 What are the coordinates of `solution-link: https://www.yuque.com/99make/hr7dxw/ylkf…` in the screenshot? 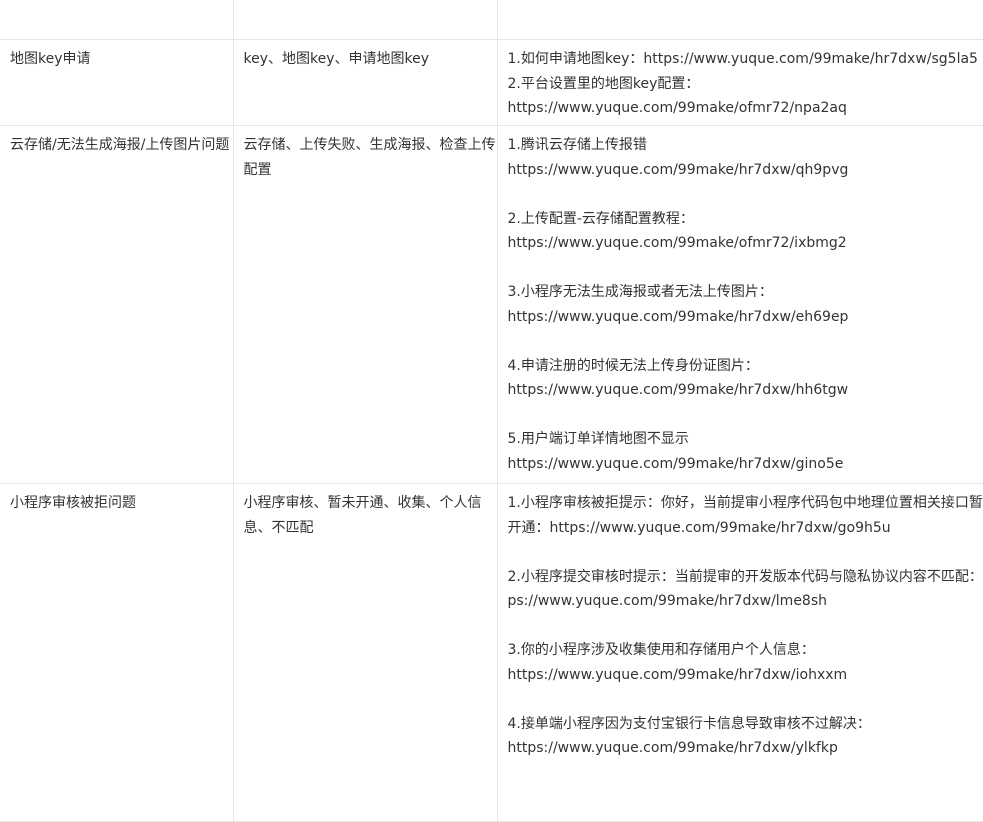 It's located at (745, 748).